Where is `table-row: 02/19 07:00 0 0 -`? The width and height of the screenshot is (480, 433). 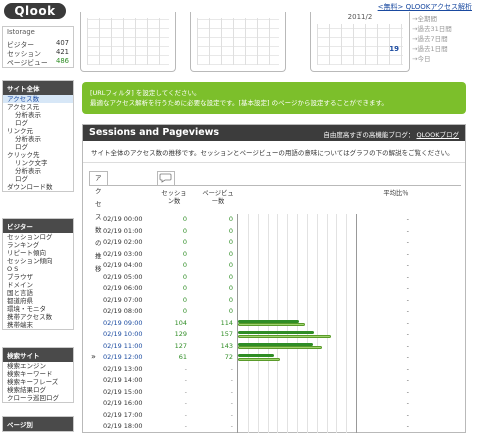 table-row: 02/19 07:00 0 0 - is located at coordinates (275, 300).